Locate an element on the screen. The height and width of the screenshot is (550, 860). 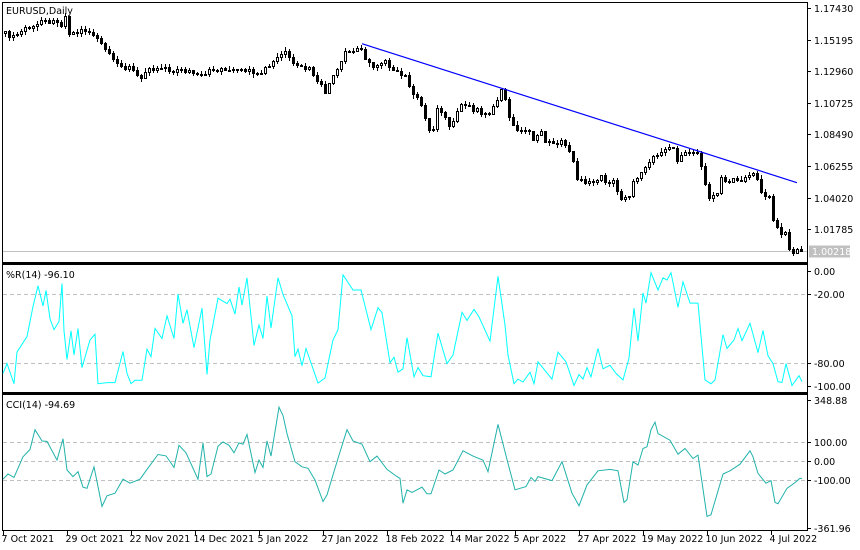
time-axis-label: 29 Oct 2021 is located at coordinates (95, 539).